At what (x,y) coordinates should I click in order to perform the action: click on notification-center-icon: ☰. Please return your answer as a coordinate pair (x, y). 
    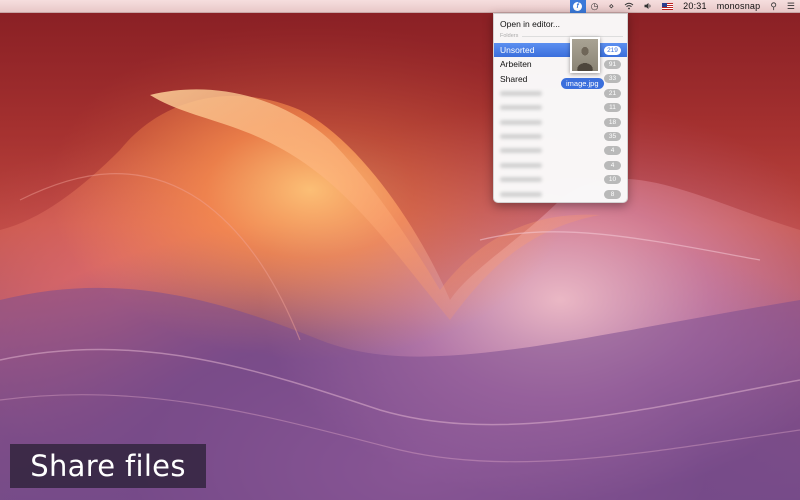
    Looking at the image, I should click on (791, 6).